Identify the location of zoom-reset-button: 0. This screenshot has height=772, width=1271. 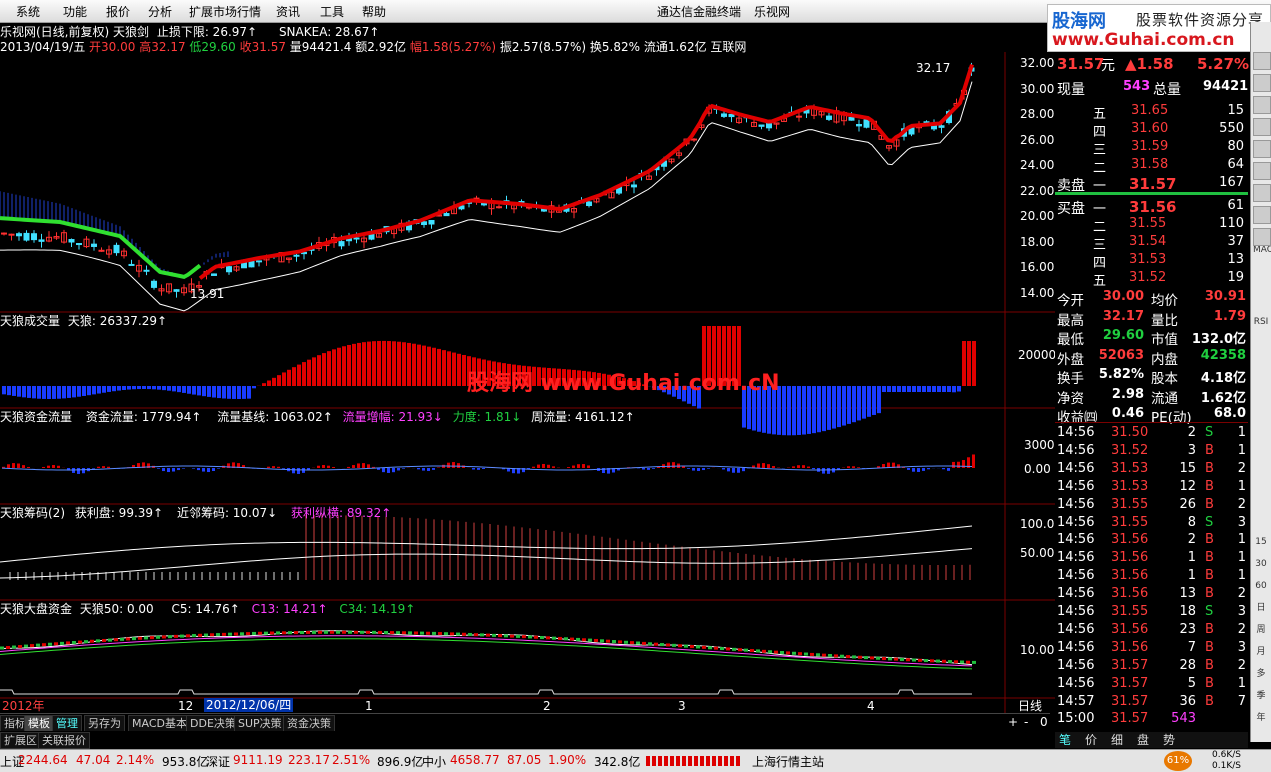
(1044, 722).